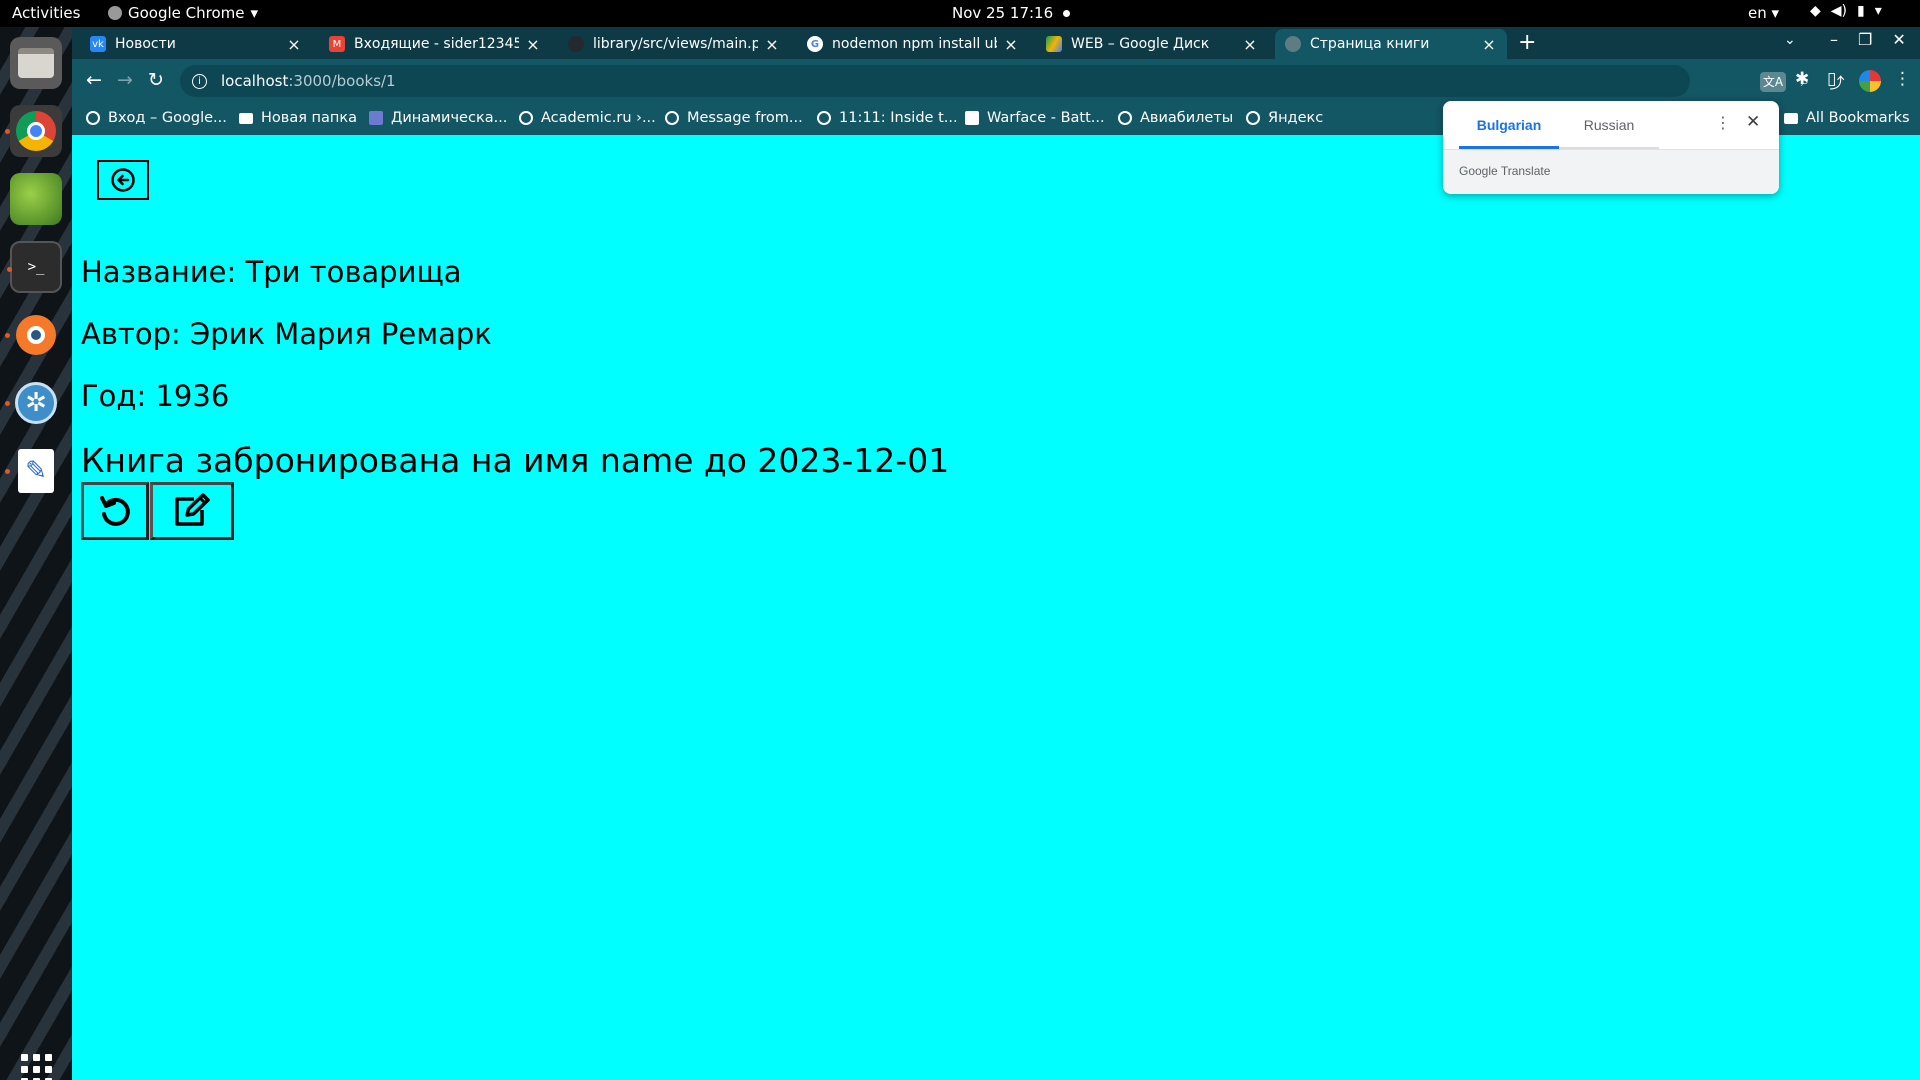  I want to click on tab-github: library/src/views/main.p ×, so click(674, 44).